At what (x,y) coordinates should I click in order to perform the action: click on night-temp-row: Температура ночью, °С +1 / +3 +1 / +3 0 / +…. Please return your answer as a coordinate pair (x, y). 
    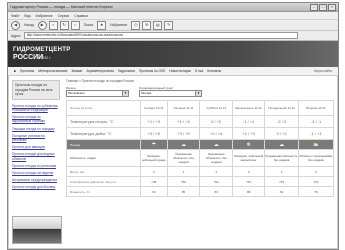
    Looking at the image, I should click on (200, 121).